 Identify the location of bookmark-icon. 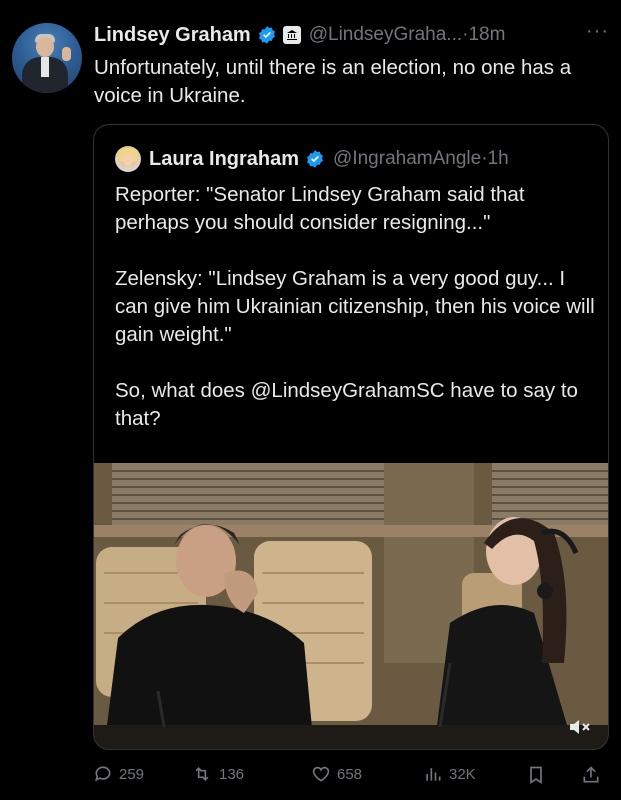
(536, 775).